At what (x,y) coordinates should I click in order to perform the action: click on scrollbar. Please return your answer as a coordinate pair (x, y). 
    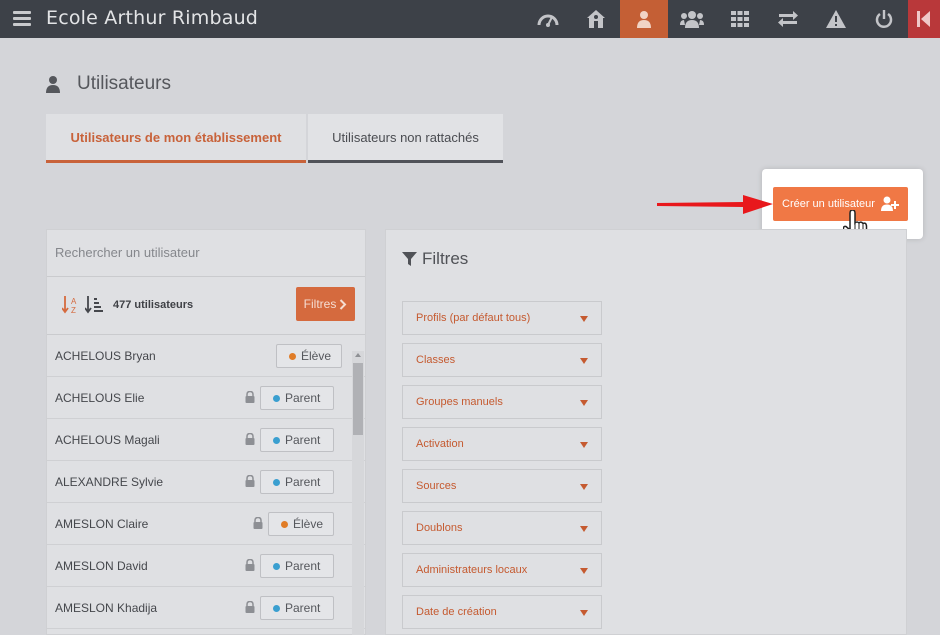
    Looking at the image, I should click on (358, 493).